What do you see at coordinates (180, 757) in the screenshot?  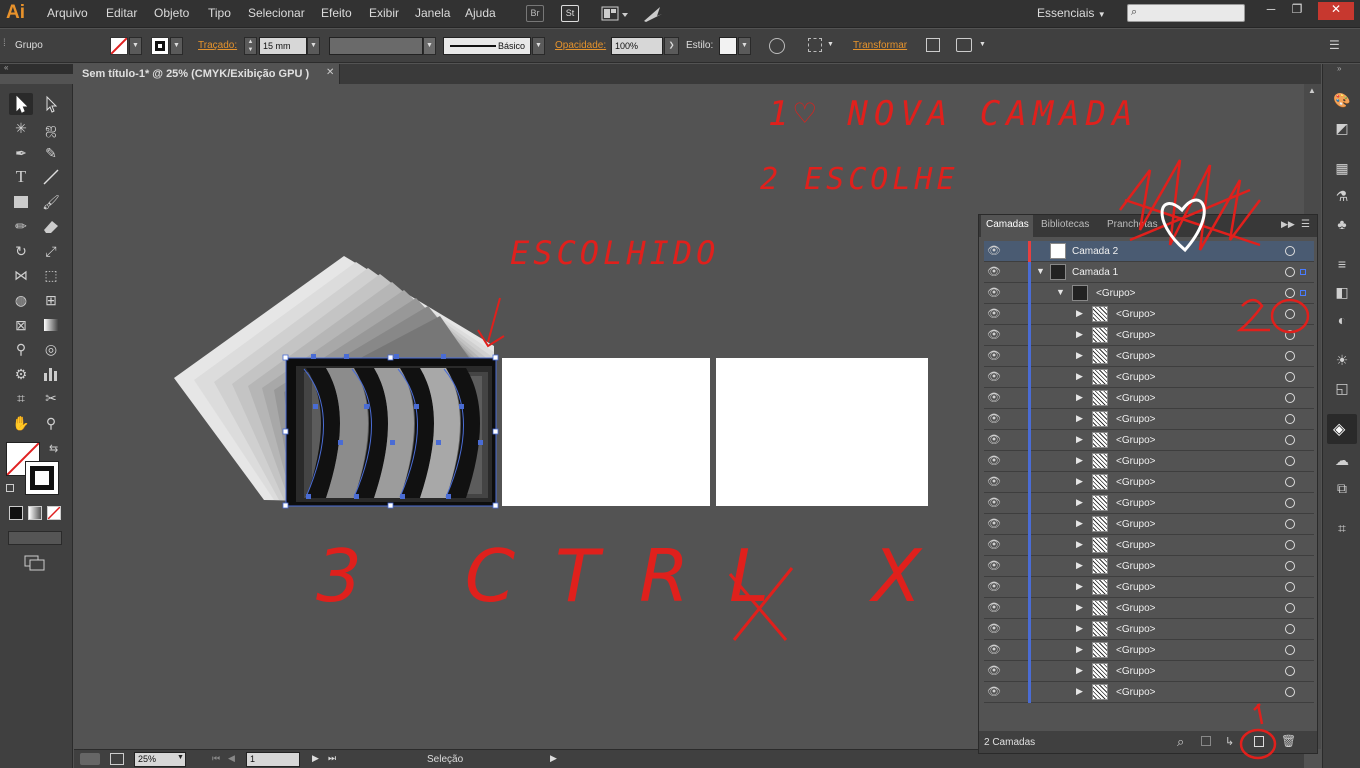 I see `zoom-dropdown-icon: ▼` at bounding box center [180, 757].